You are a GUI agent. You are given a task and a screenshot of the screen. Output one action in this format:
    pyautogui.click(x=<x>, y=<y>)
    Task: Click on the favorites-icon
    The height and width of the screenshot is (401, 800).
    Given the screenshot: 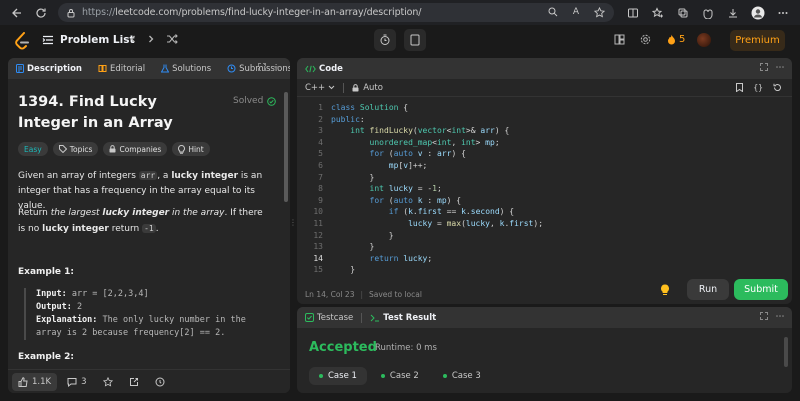 What is the action you would take?
    pyautogui.click(x=658, y=13)
    